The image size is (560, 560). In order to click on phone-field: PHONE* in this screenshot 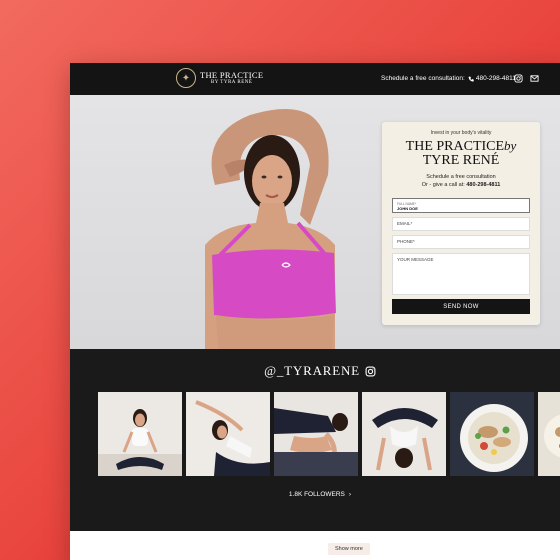, I will do `click(461, 242)`.